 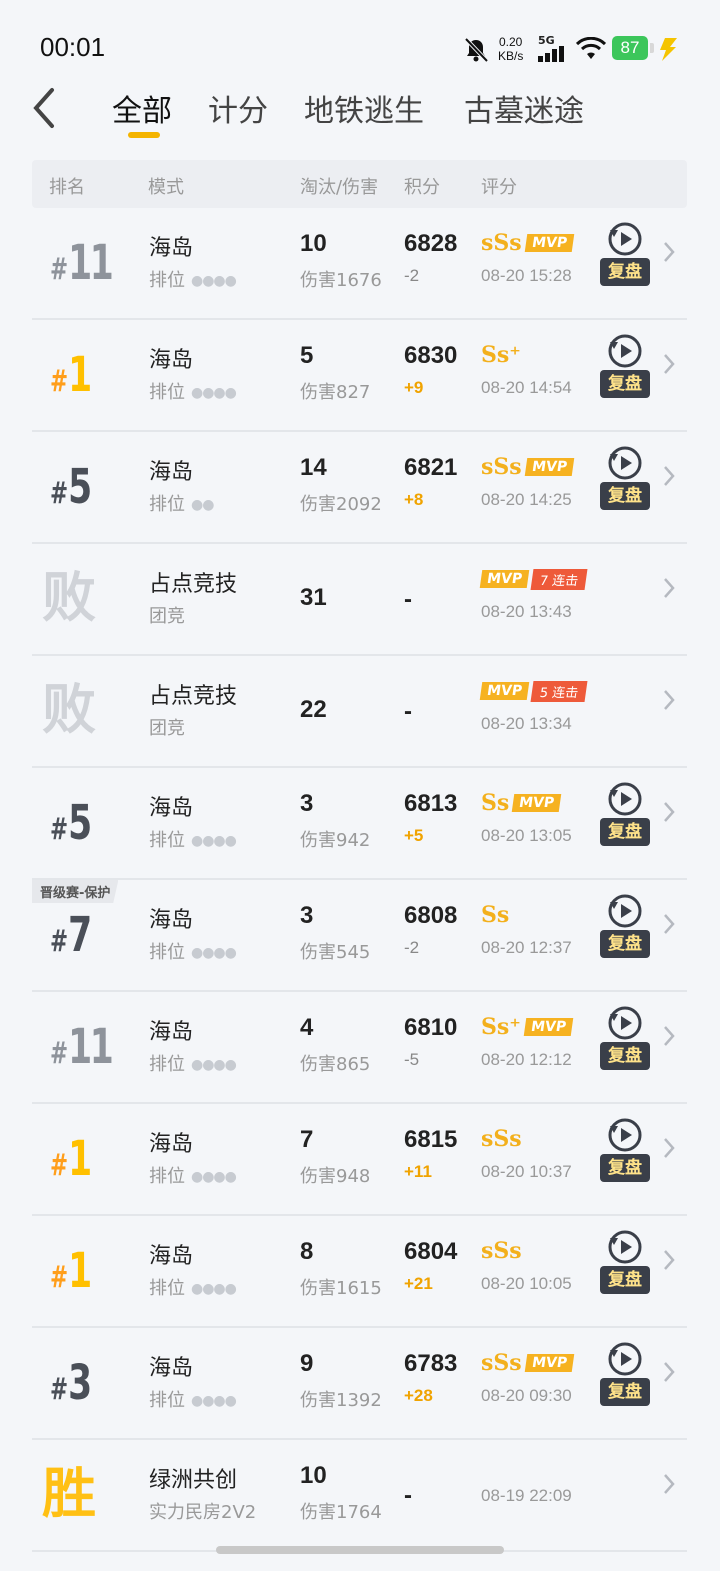 What do you see at coordinates (559, 579) in the screenshot?
I see `streak-badge: 7 连击` at bounding box center [559, 579].